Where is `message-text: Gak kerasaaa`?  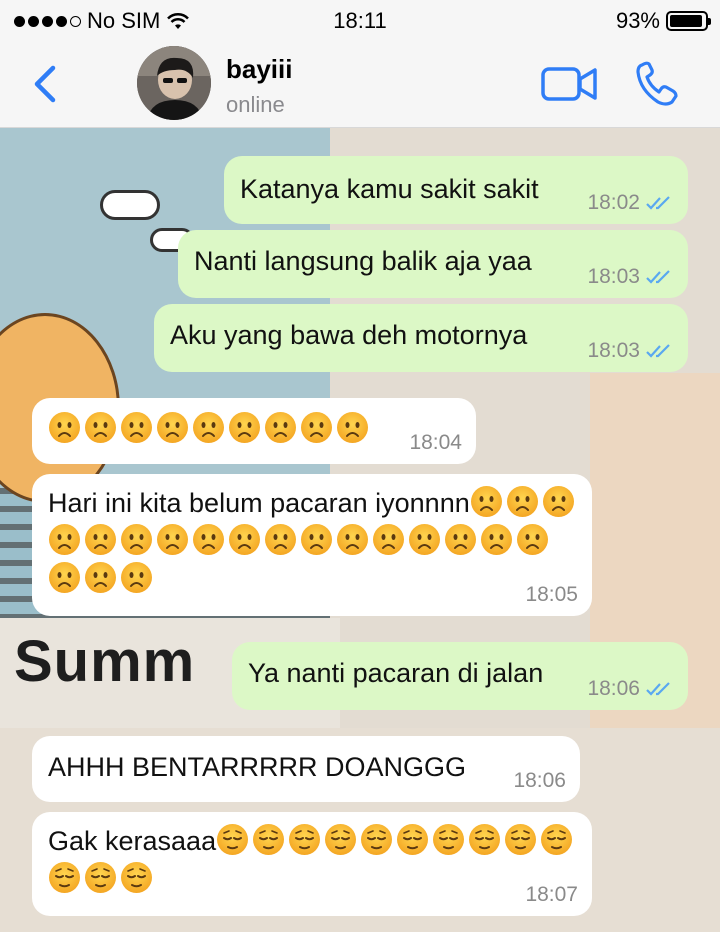 message-text: Gak kerasaaa is located at coordinates (313, 860).